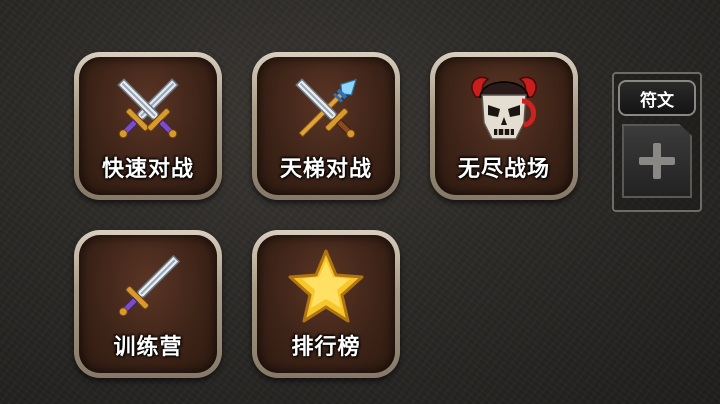 This screenshot has height=404, width=720. Describe the element at coordinates (325, 169) in the screenshot. I see `ladder-battle-label: 天梯对战` at that location.